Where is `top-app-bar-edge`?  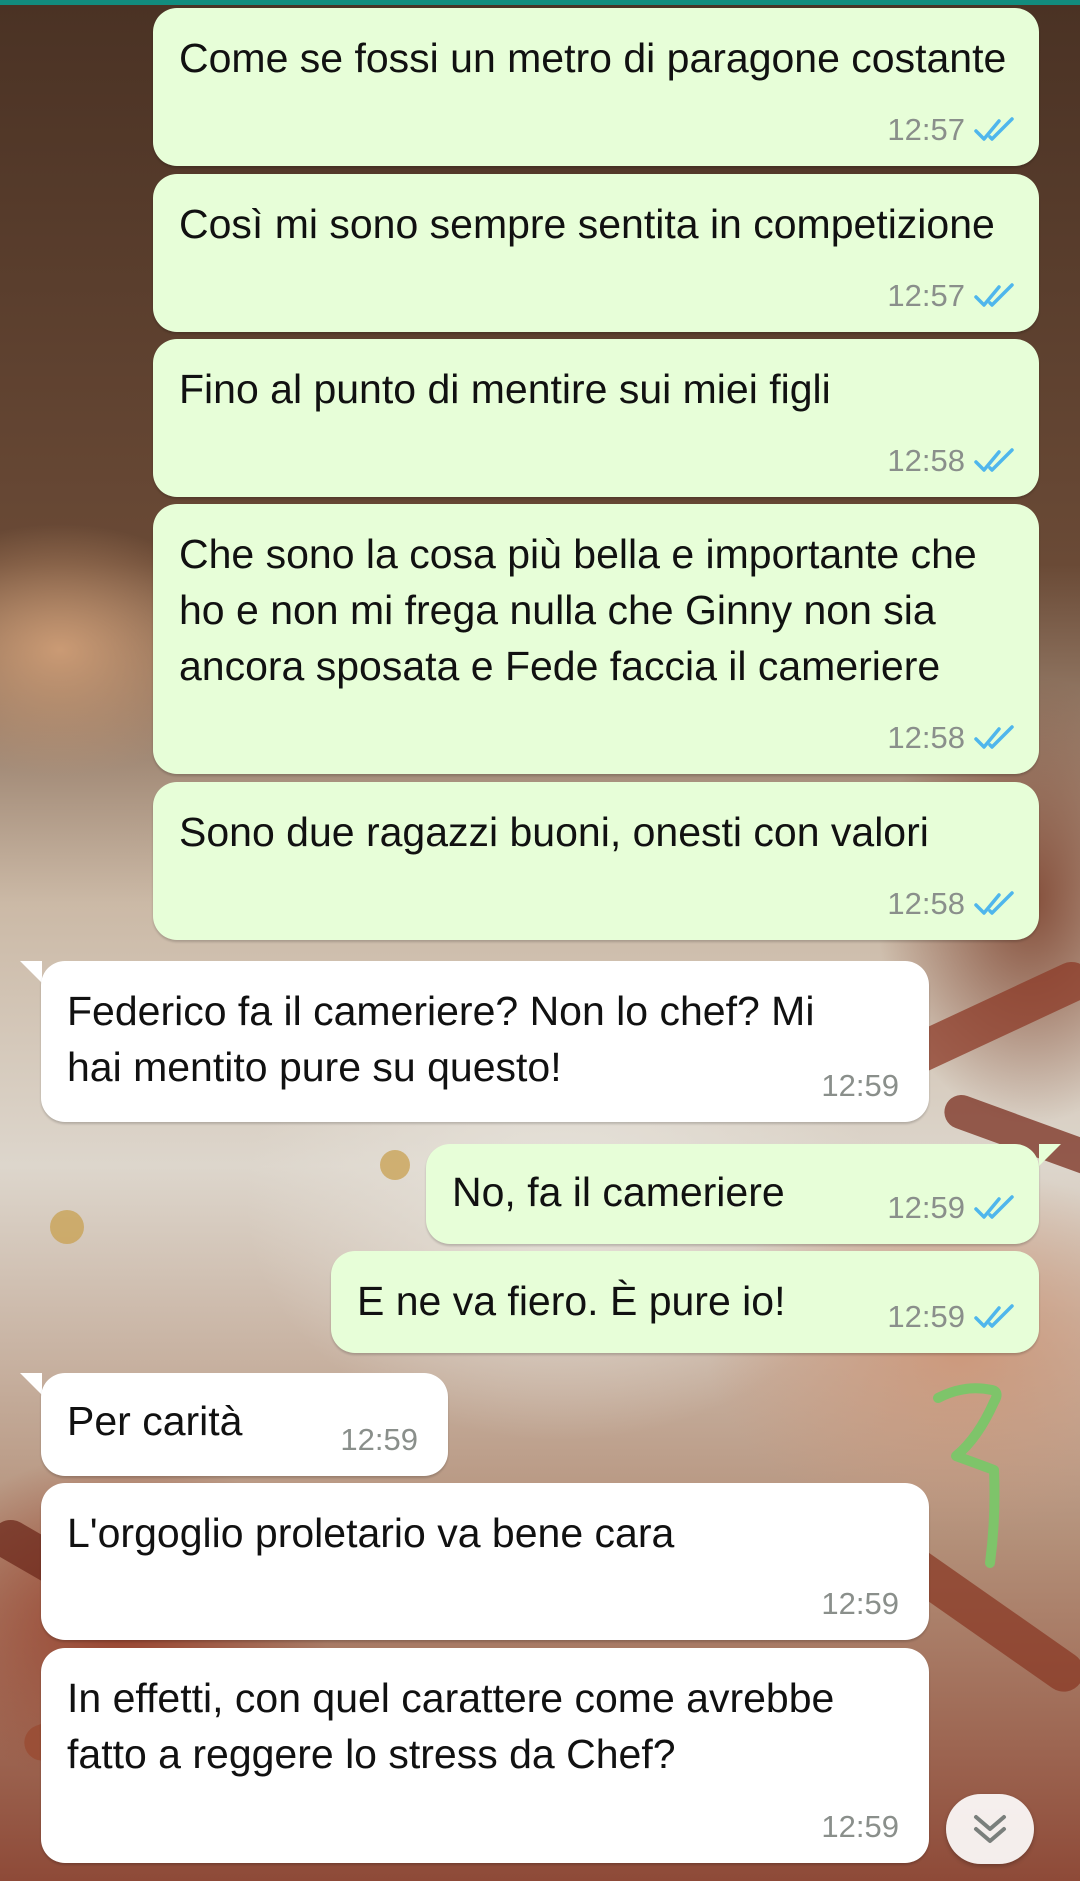
top-app-bar-edge is located at coordinates (540, 2).